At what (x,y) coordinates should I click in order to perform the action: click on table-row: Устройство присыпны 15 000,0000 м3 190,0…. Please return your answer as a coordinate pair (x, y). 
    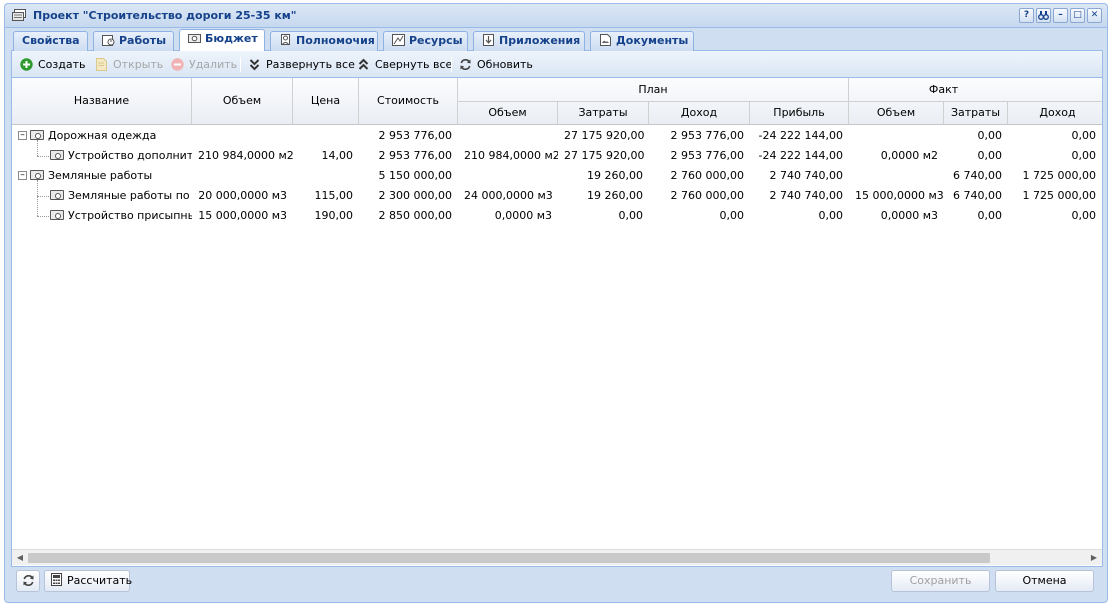
    Looking at the image, I should click on (557, 216).